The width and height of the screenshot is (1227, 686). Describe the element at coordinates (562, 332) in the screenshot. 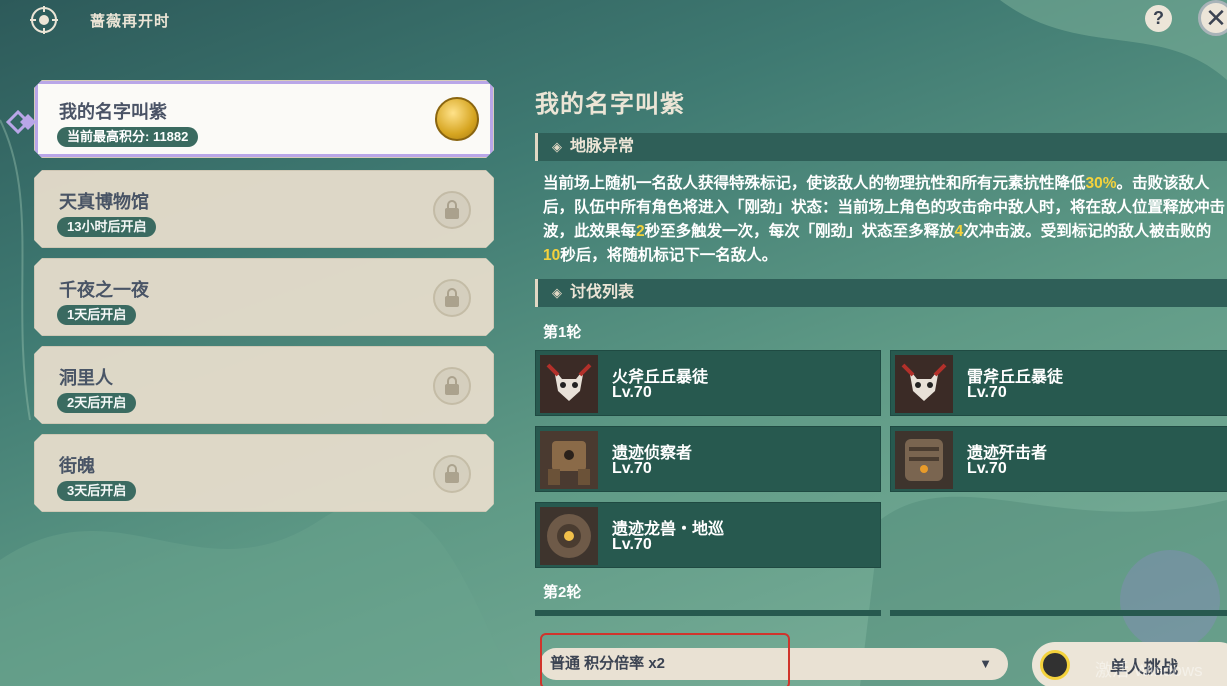

I see `round-1-label: 第1轮` at that location.